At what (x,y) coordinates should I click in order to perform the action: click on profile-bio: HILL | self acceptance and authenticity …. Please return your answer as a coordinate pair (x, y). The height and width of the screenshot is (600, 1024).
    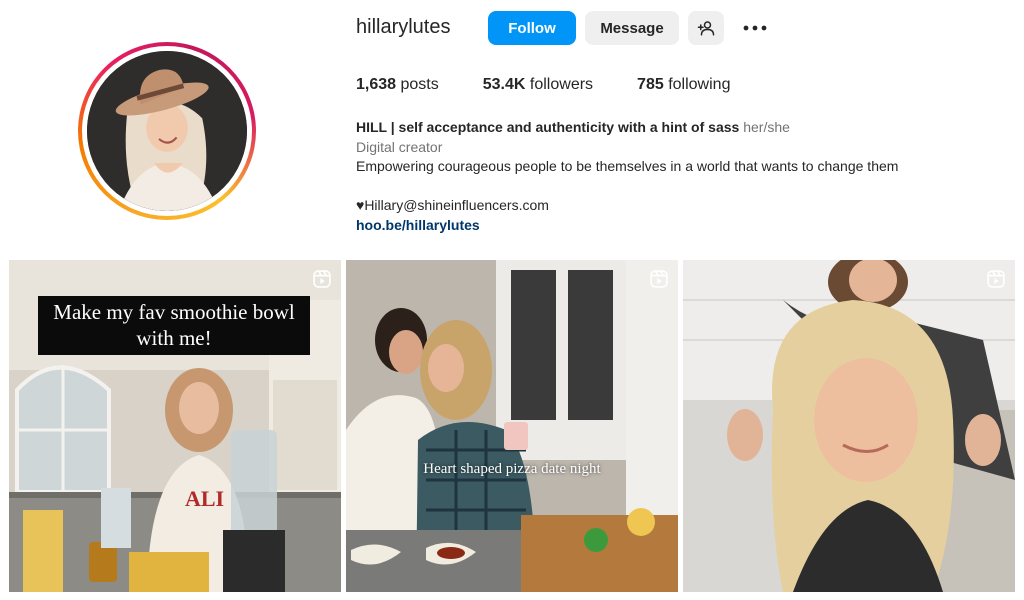
    Looking at the image, I should click on (676, 176).